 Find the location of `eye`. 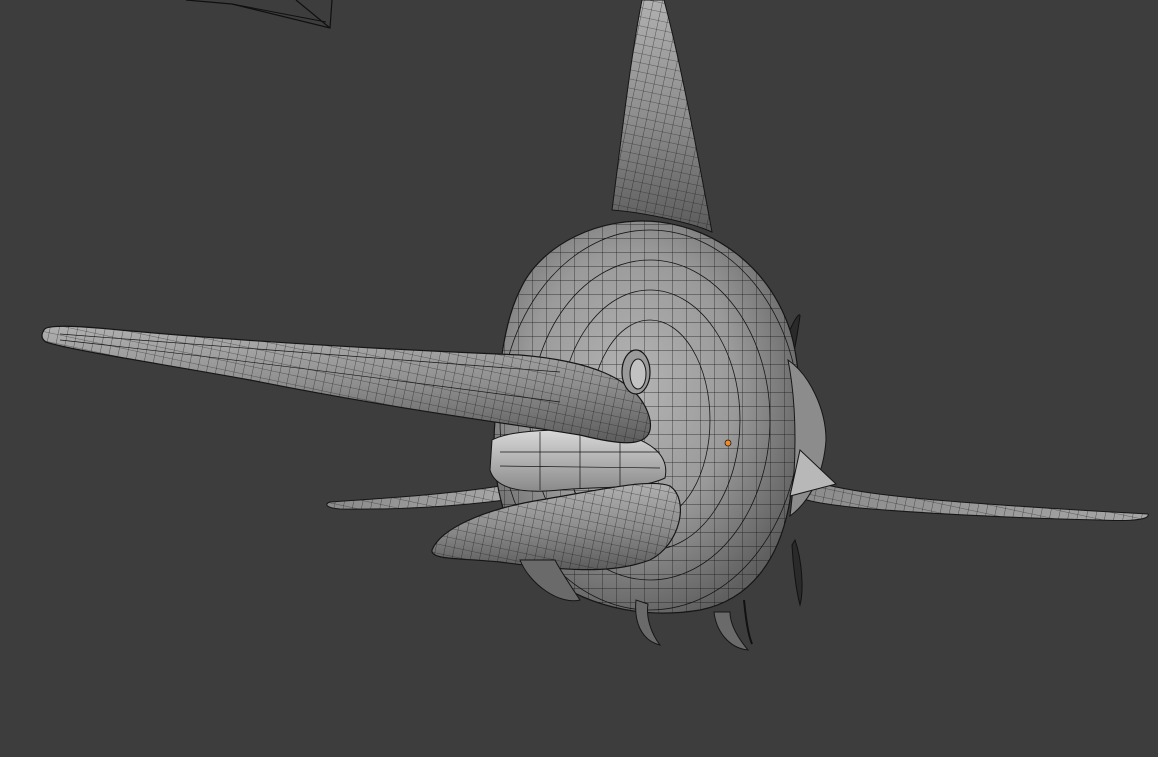

eye is located at coordinates (636, 372).